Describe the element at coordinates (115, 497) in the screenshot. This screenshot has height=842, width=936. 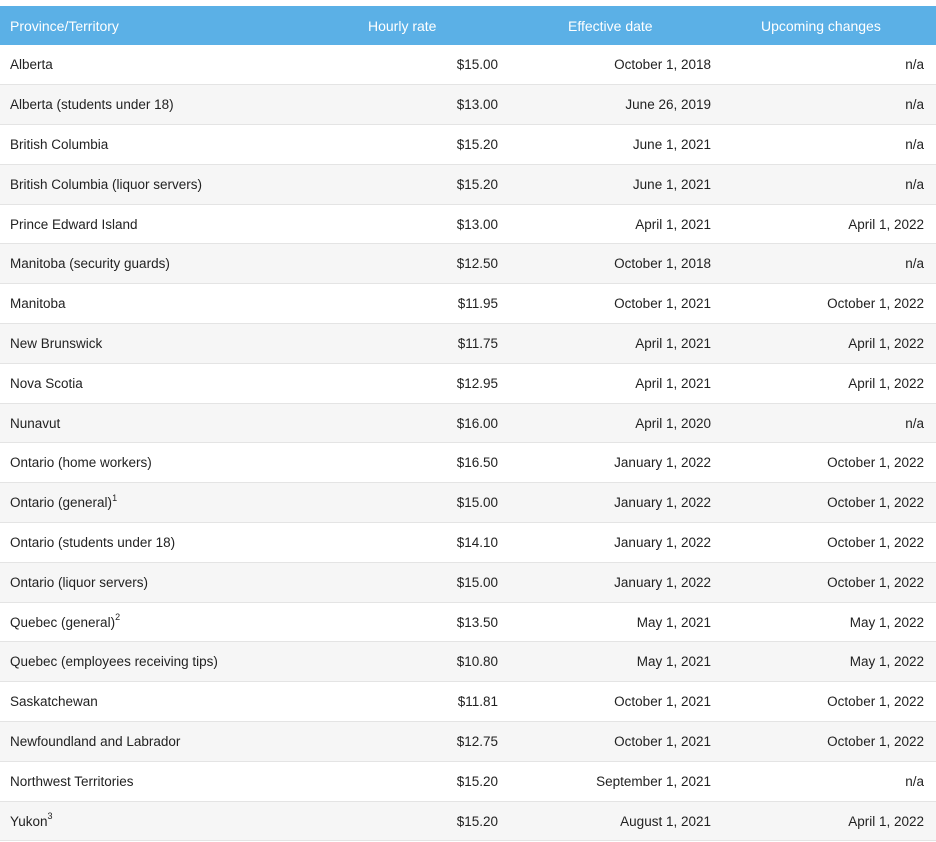
I see `footnote-marker: 1` at that location.